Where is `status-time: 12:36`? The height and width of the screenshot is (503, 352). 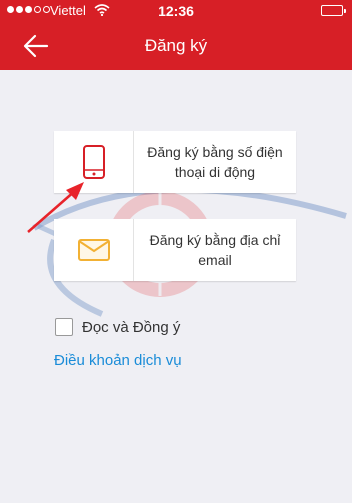
status-time: 12:36 is located at coordinates (176, 11).